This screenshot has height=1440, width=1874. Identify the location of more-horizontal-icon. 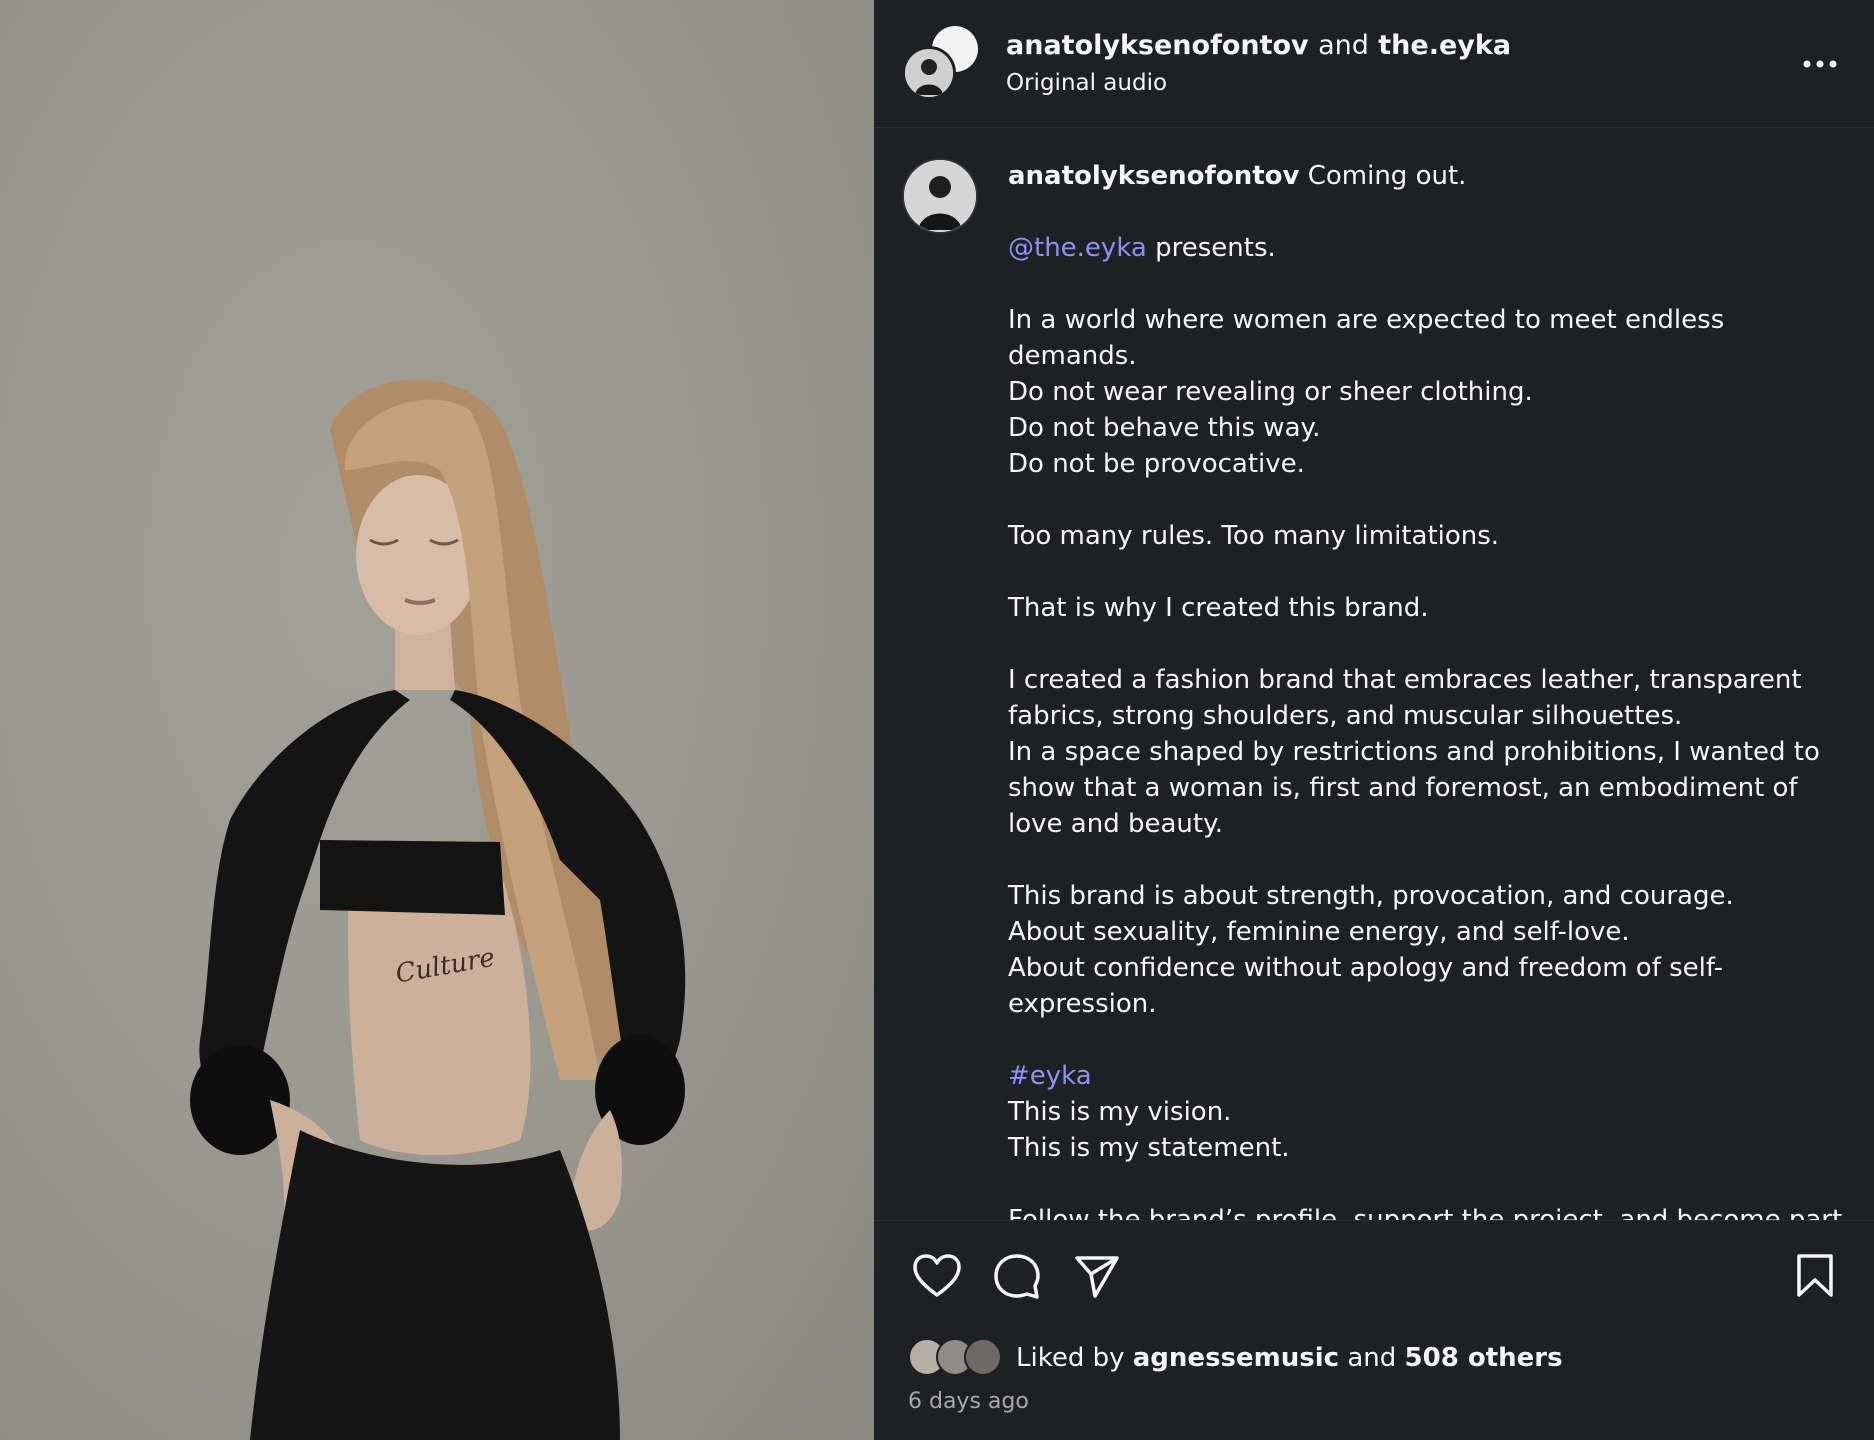
(1820, 63).